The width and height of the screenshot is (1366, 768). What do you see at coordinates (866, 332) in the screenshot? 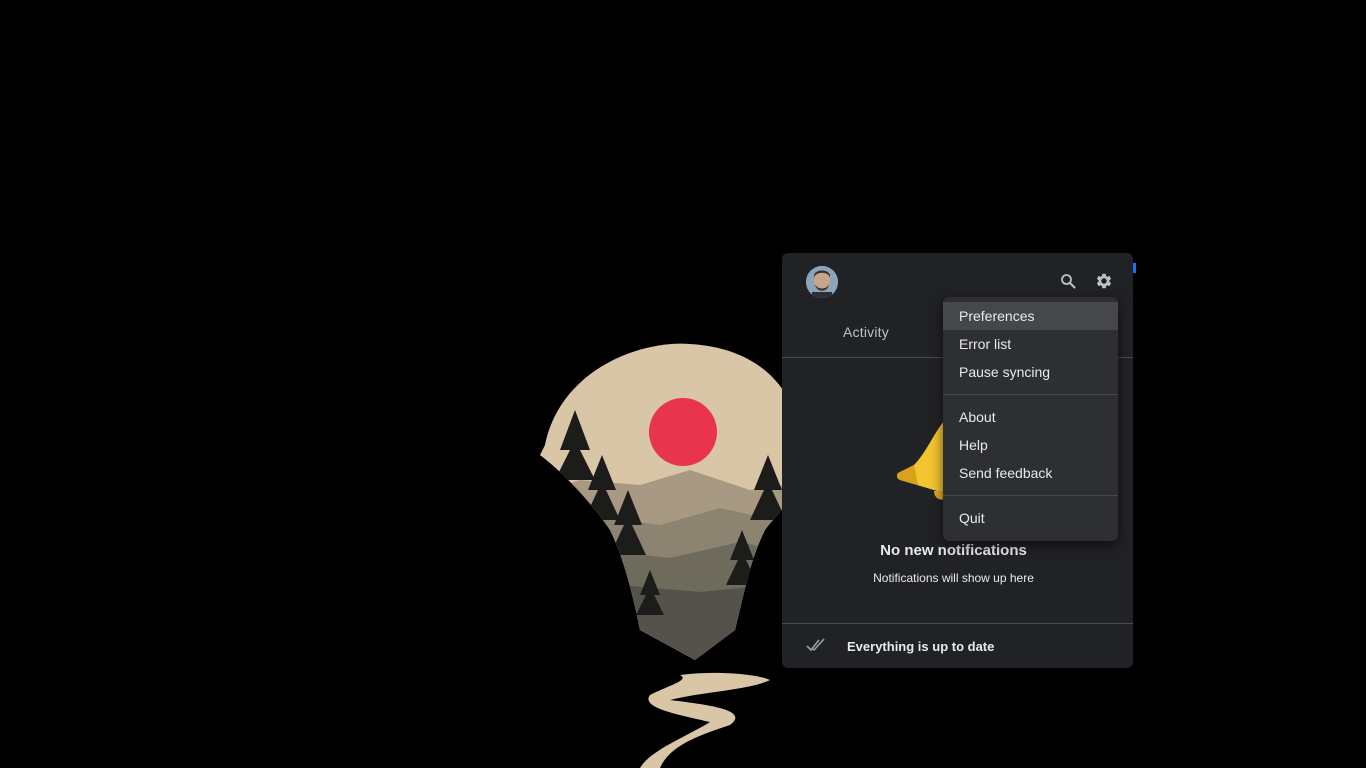
I see `tab-activity: Activity` at bounding box center [866, 332].